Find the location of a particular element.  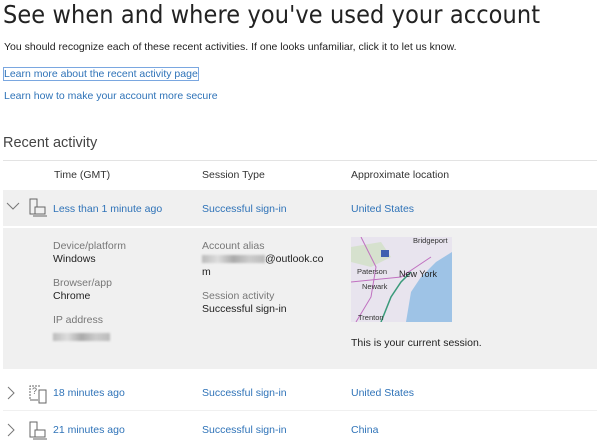

map-label: Trenton is located at coordinates (371, 317).